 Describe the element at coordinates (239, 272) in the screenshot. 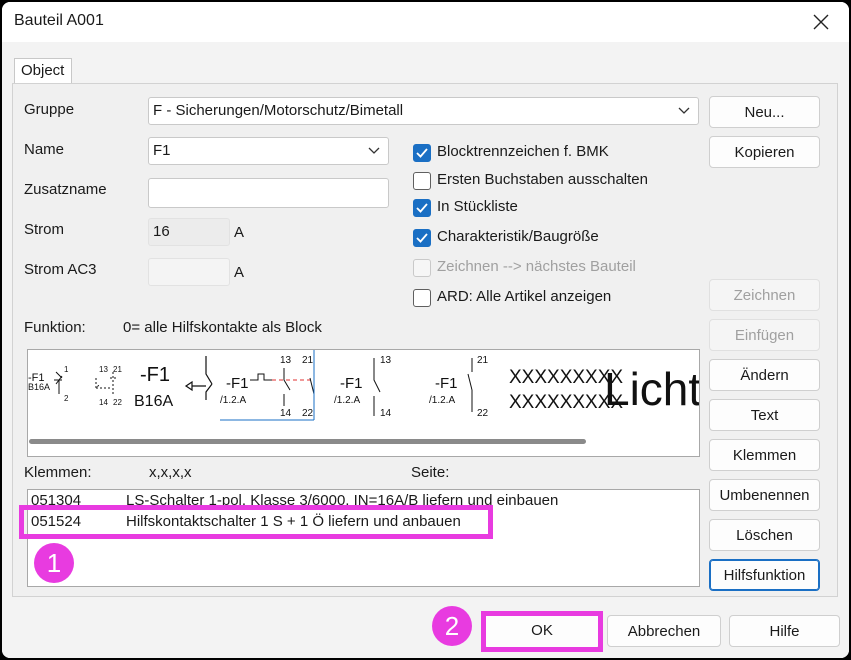

I see `strom-ac3-unit: A` at that location.